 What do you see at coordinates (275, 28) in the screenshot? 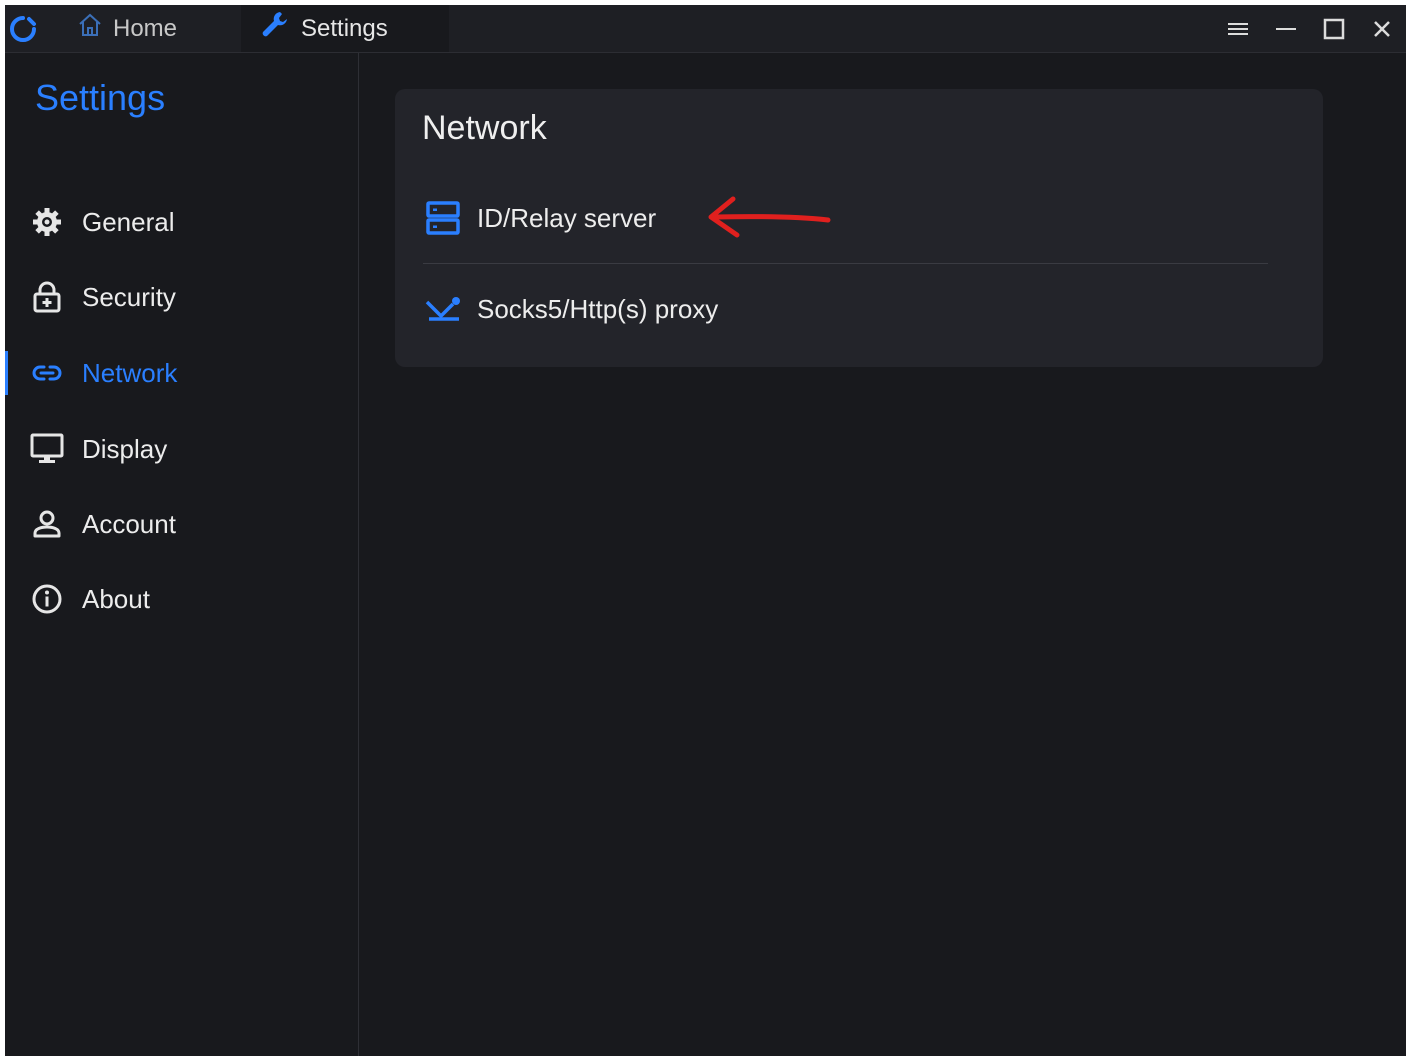
I see `wrench-icon` at bounding box center [275, 28].